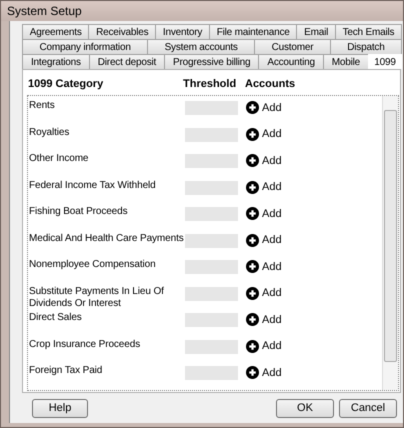 The width and height of the screenshot is (404, 428). What do you see at coordinates (56, 61) in the screenshot?
I see `tab: Integrations` at bounding box center [56, 61].